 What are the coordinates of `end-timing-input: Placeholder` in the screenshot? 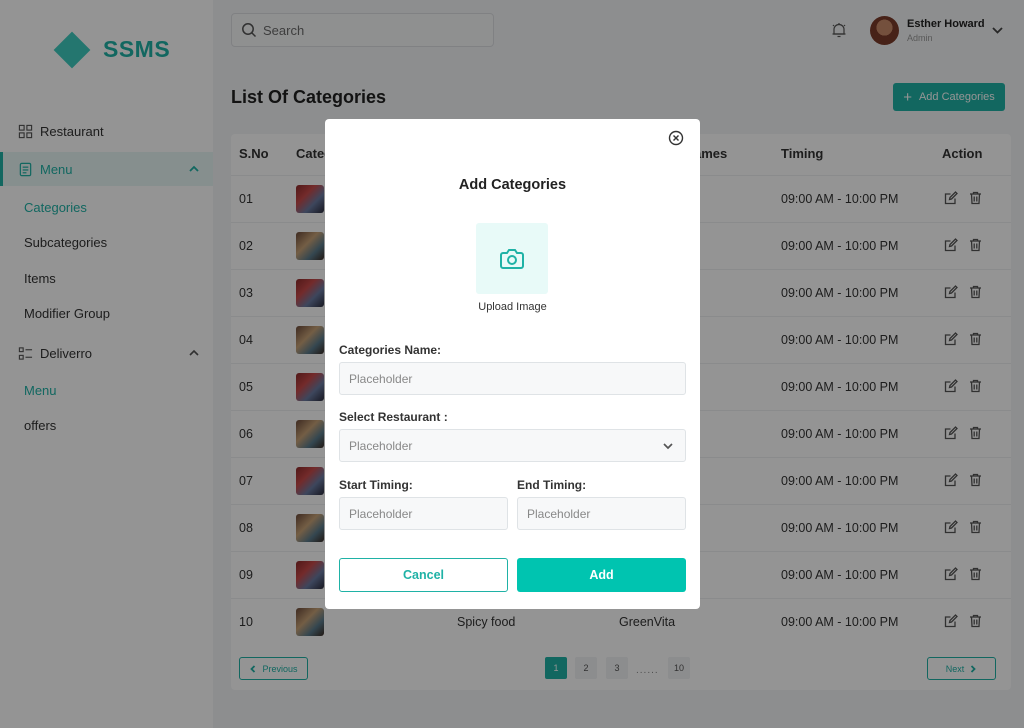 It's located at (601, 513).